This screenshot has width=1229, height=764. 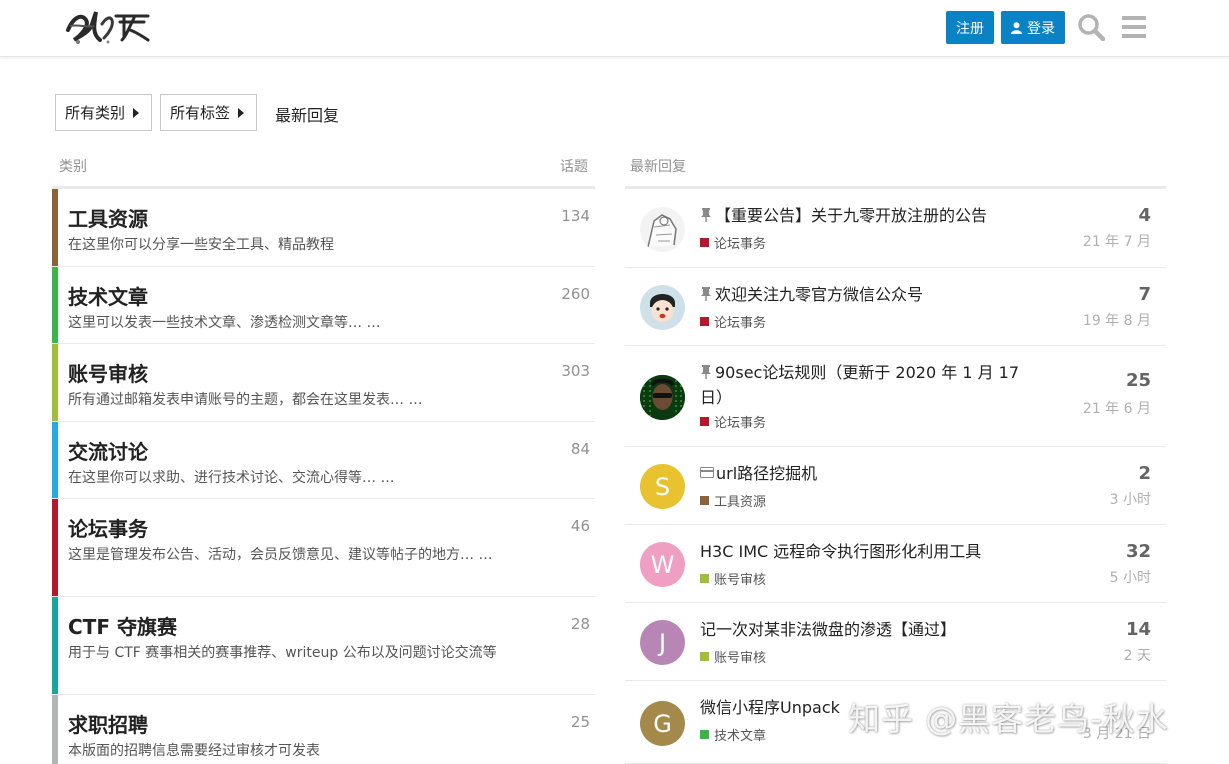 I want to click on site-logo, so click(x=108, y=27).